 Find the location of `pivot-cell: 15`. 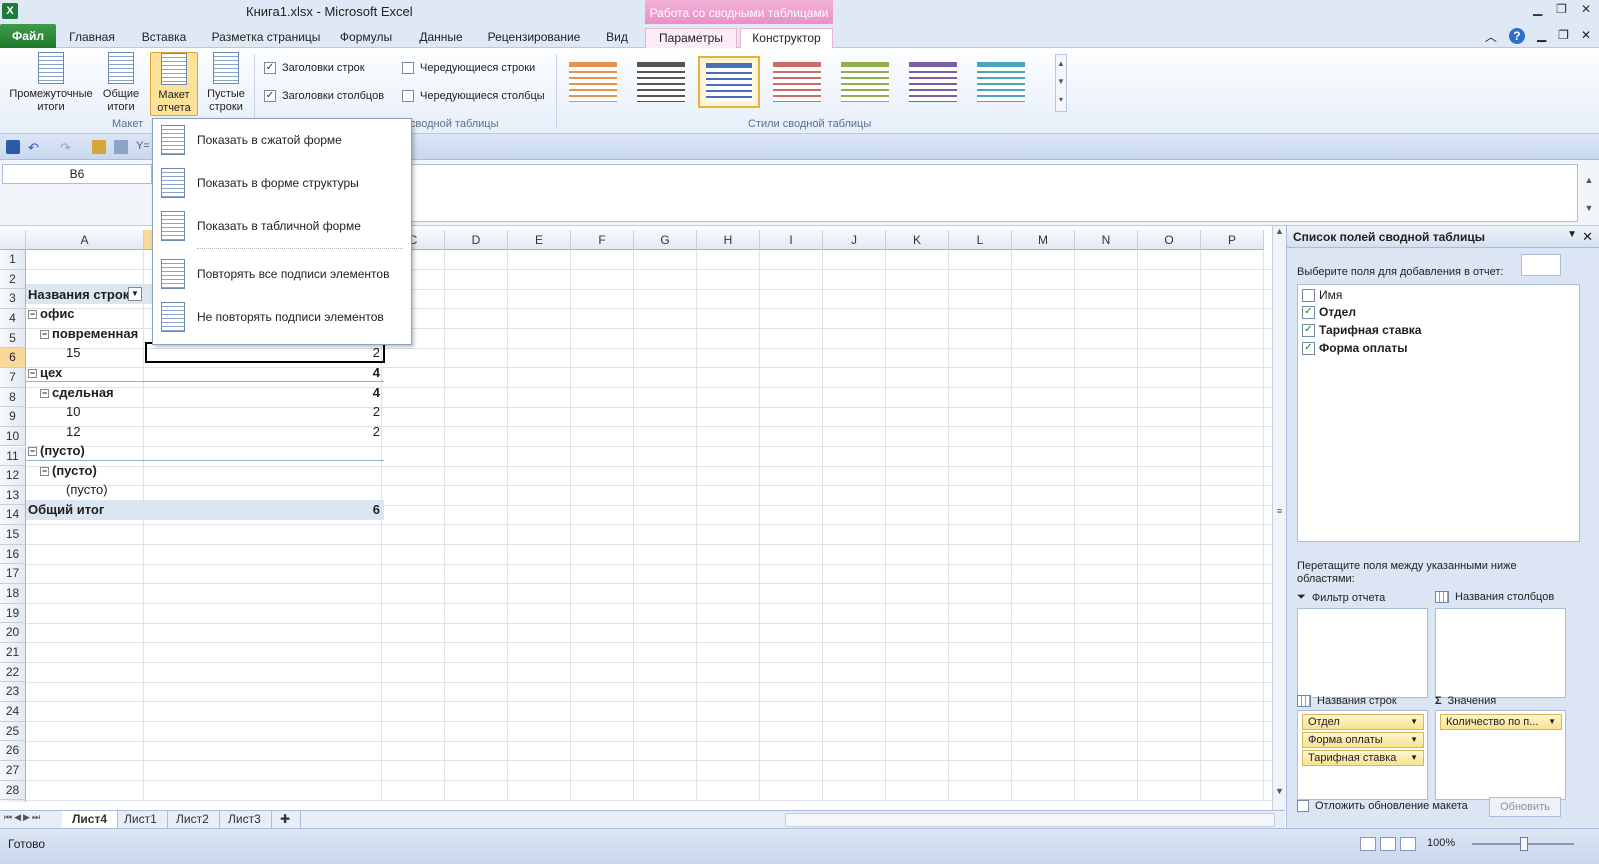

pivot-cell: 15 is located at coordinates (73, 352).